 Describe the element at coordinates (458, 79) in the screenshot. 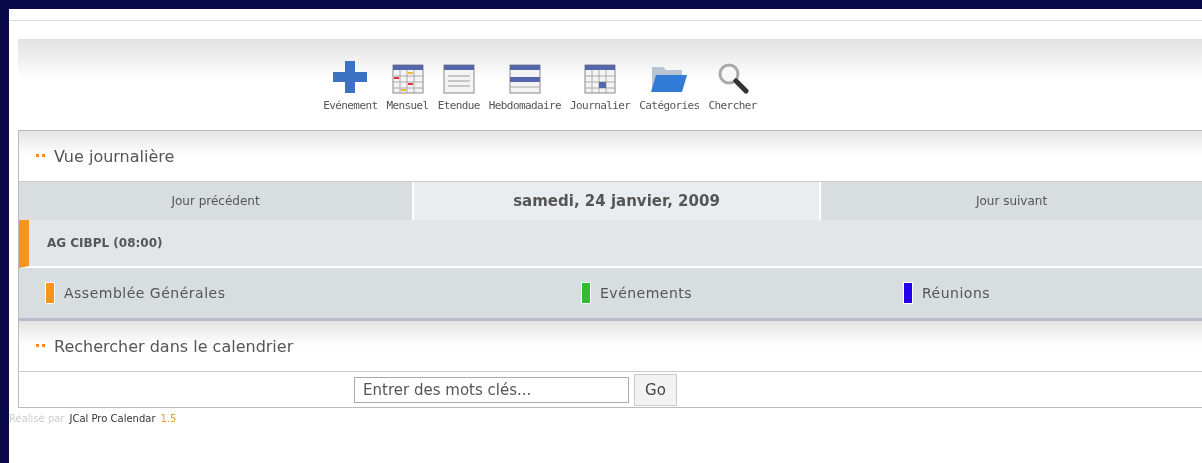

I see `list-icon` at that location.